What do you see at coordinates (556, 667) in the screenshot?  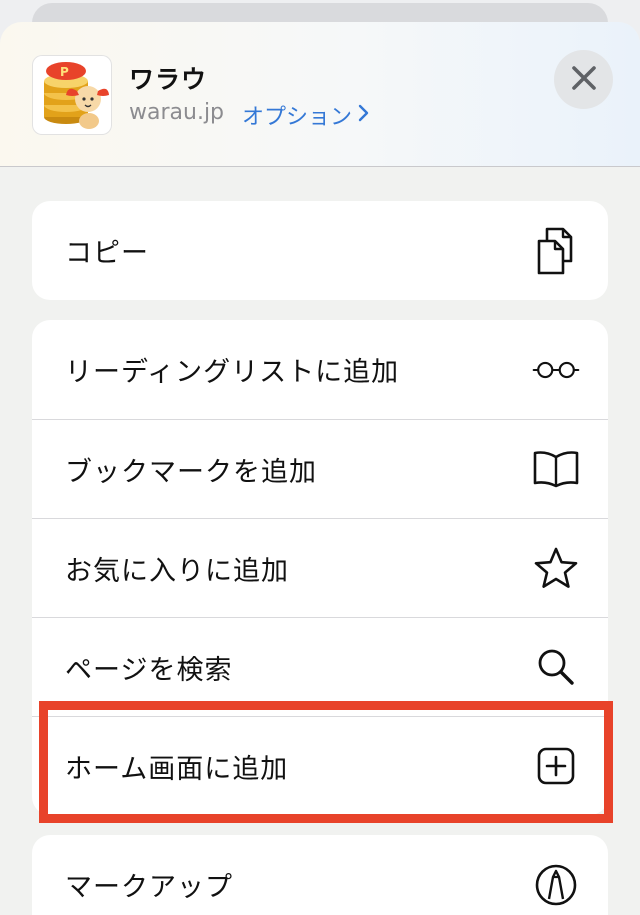 I see `magnifier-icon` at bounding box center [556, 667].